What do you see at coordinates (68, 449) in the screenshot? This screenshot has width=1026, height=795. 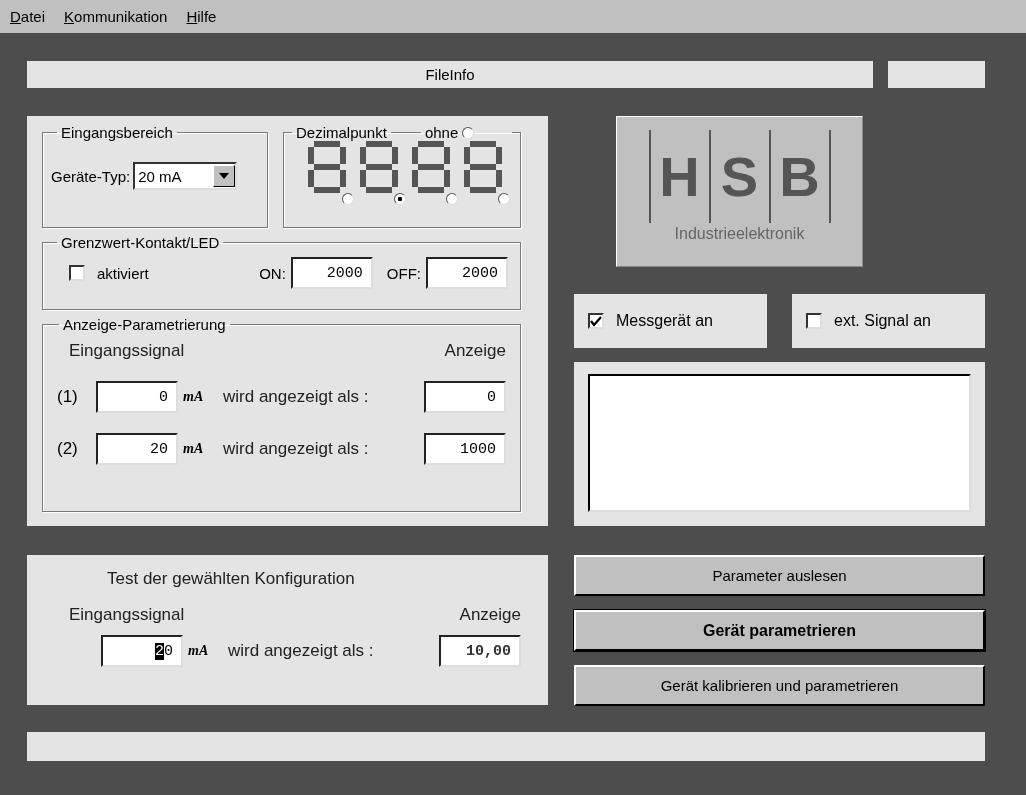 I see `row-index: (2)` at bounding box center [68, 449].